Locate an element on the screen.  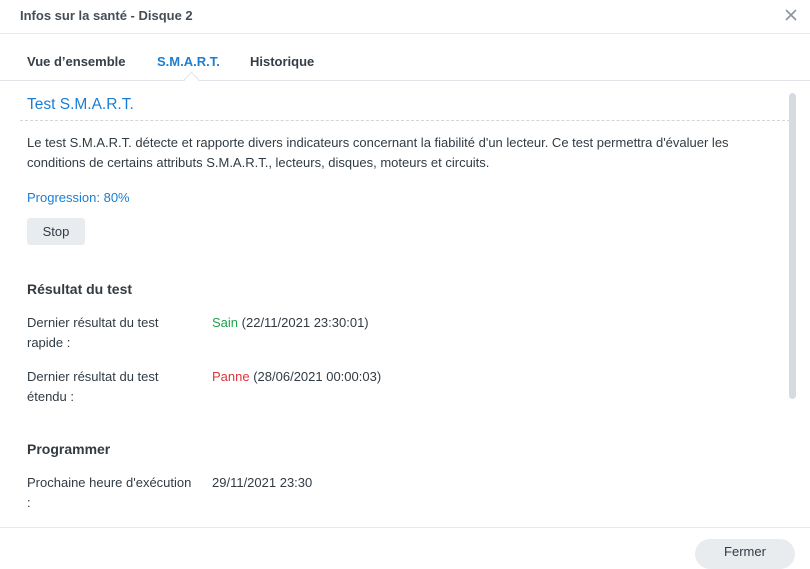
window-titlebar: Infos sur la santé - Disque 2 is located at coordinates (405, 17).